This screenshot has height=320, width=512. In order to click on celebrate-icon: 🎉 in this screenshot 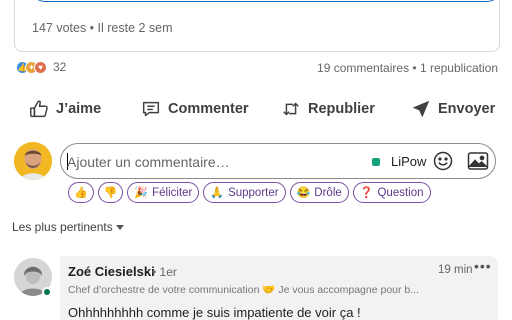, I will do `click(141, 193)`.